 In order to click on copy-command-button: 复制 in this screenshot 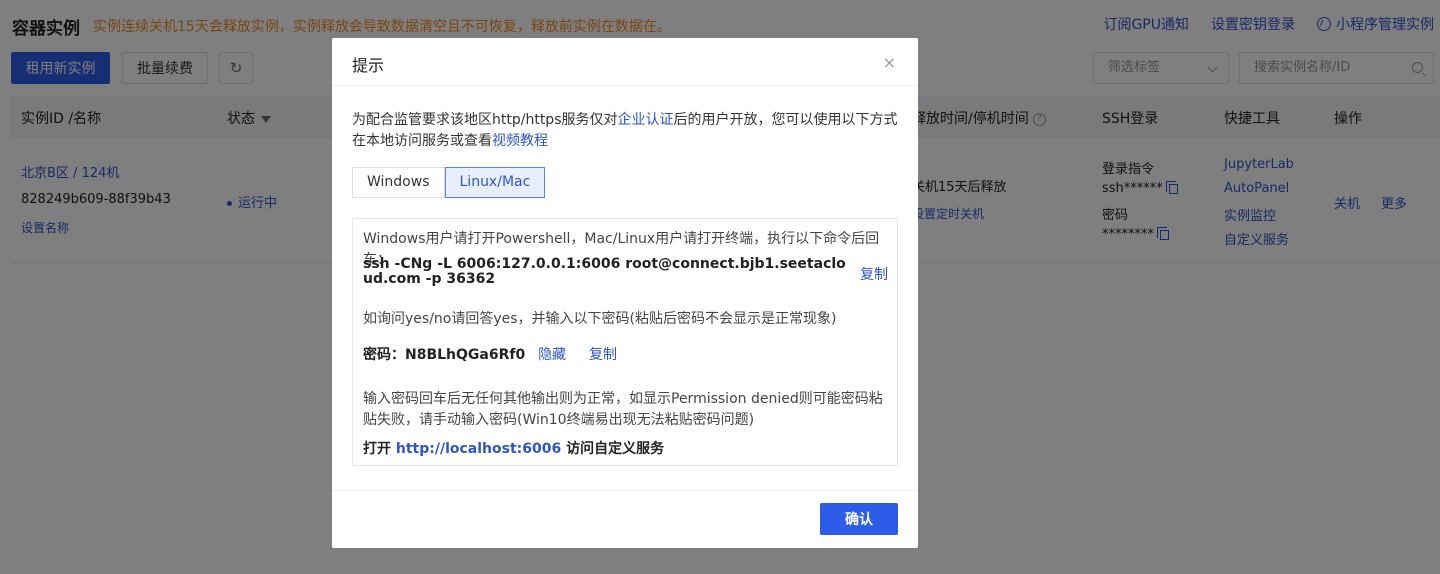, I will do `click(874, 274)`.